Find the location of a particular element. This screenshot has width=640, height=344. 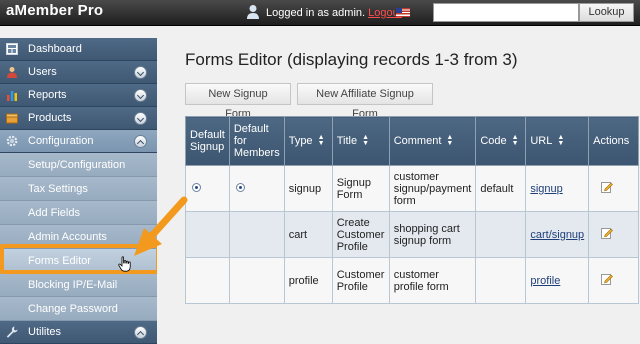

wrench-icon is located at coordinates (12, 332).